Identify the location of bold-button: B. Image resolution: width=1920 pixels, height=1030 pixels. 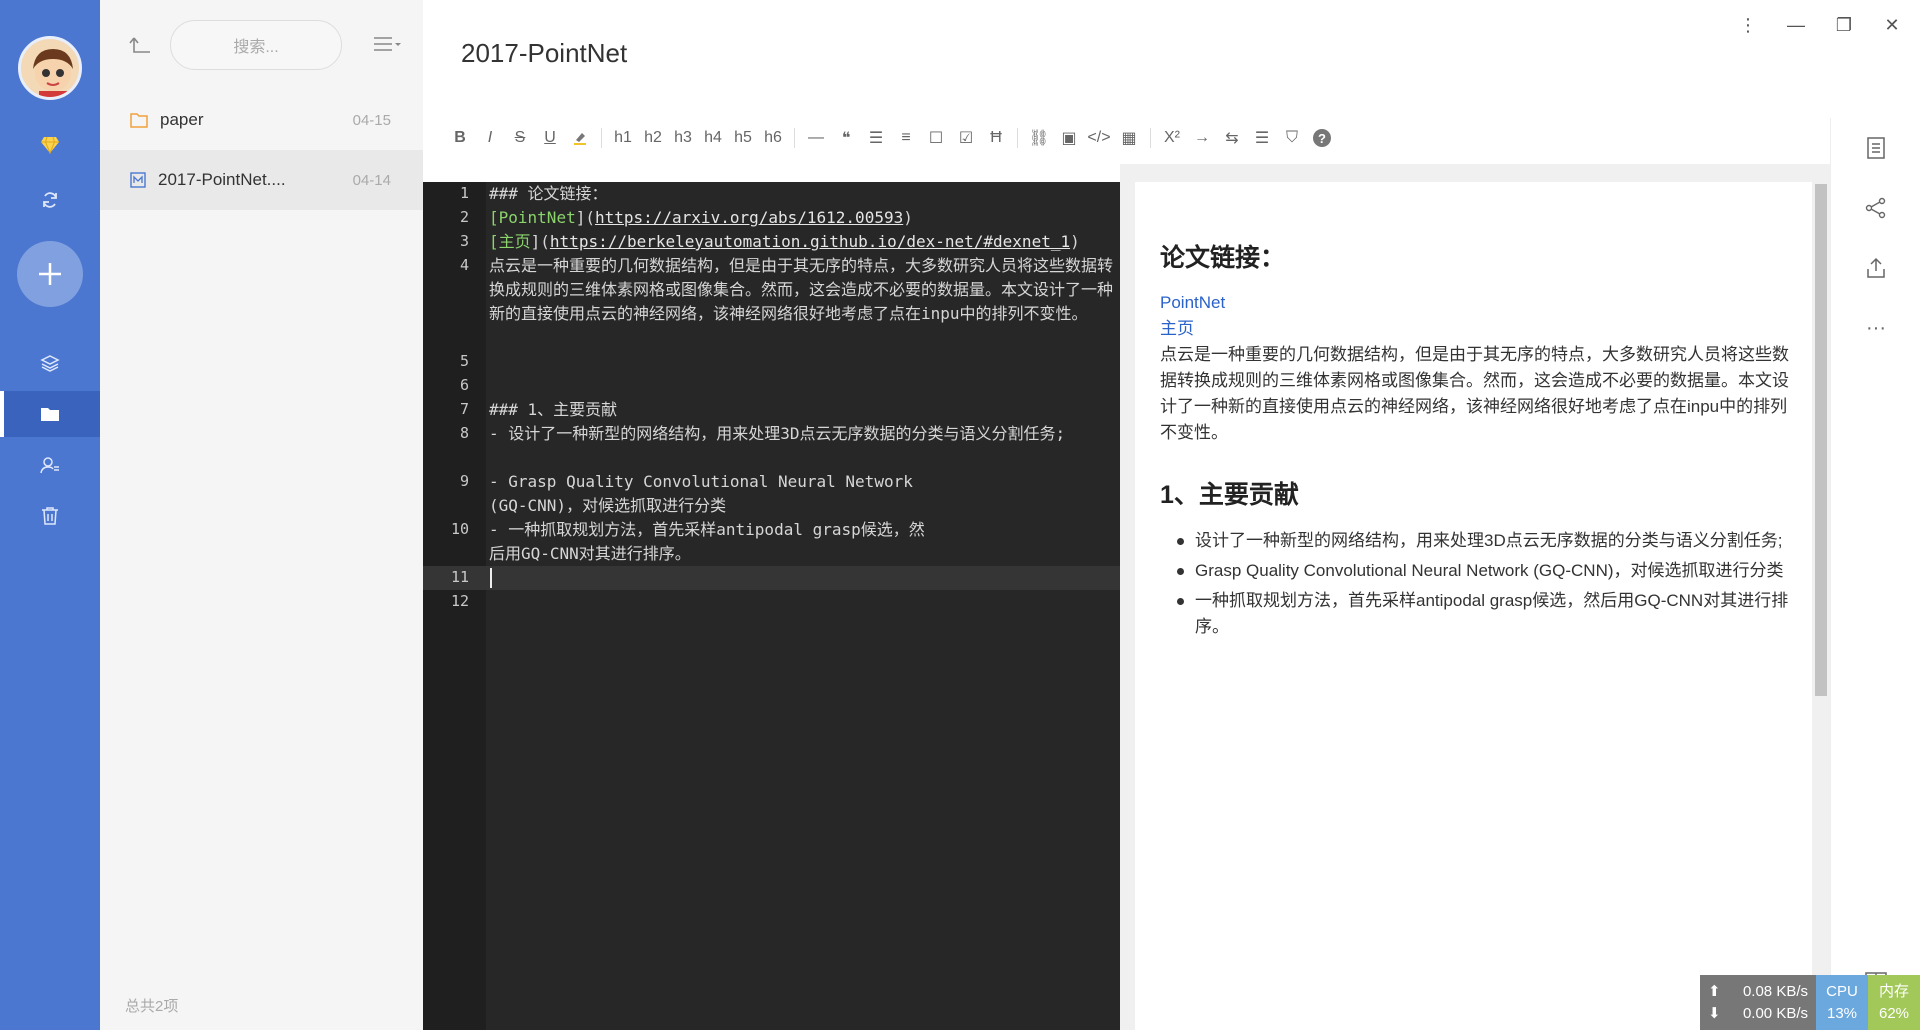
(460, 138).